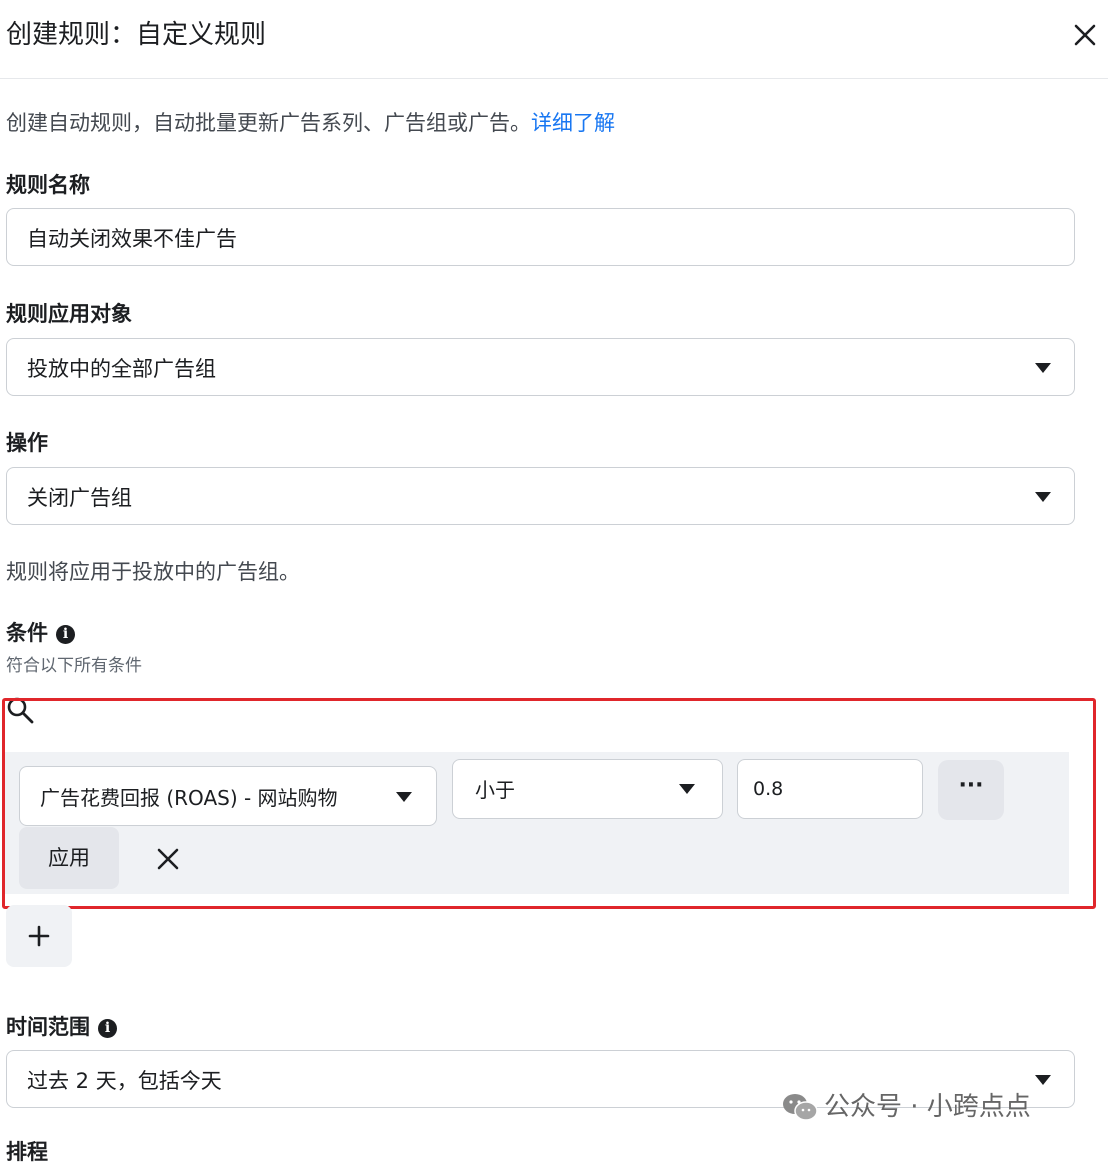 The height and width of the screenshot is (1166, 1108). Describe the element at coordinates (69, 314) in the screenshot. I see `apply-to-label: 规则应用对象` at that location.